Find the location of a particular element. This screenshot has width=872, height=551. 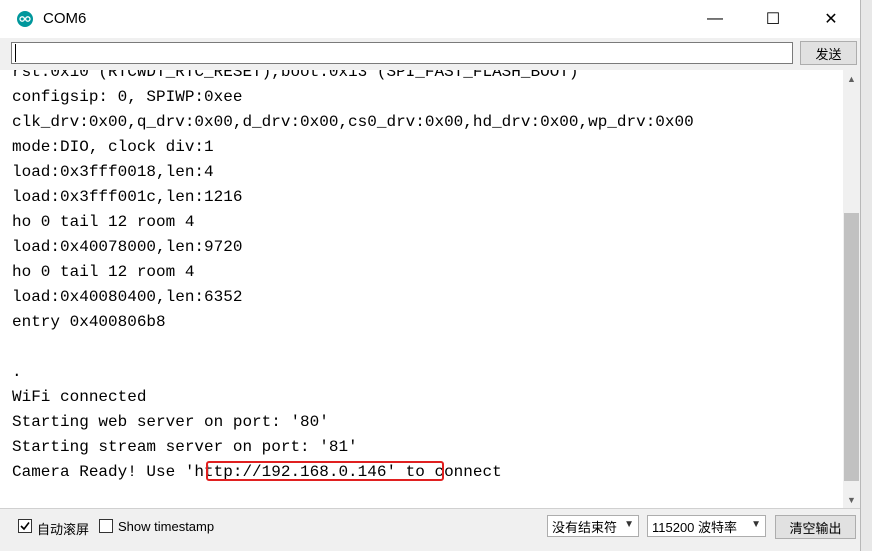

scroll-up-icon: ▲ is located at coordinates (851, 78).